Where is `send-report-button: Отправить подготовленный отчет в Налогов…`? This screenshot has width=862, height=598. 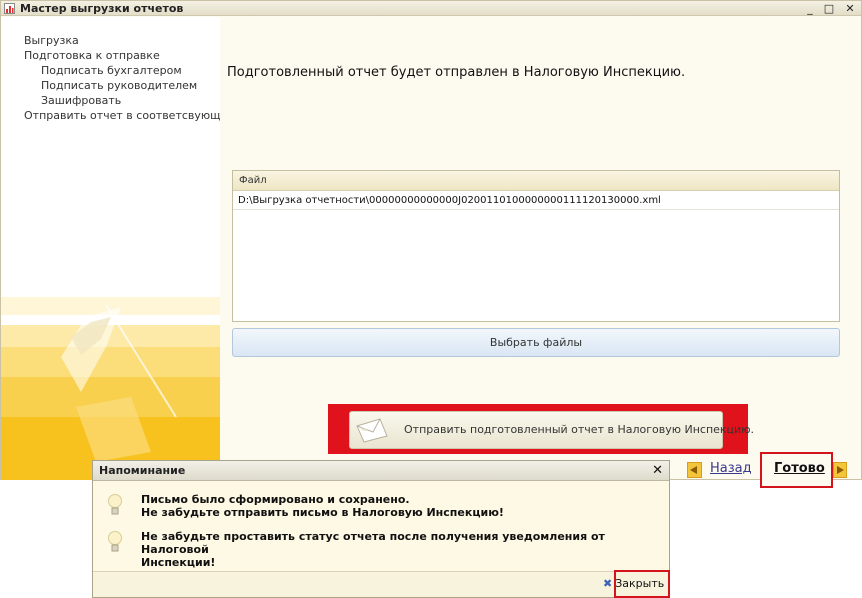 send-report-button: Отправить подготовленный отчет в Налогов… is located at coordinates (551, 430).